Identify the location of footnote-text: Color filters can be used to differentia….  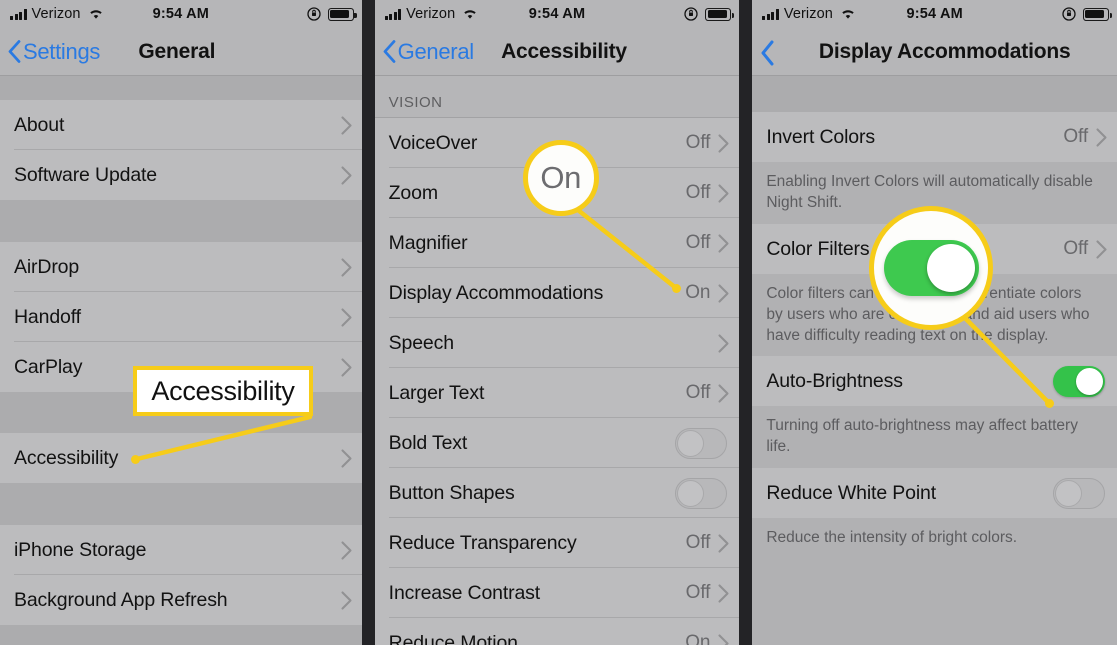
(928, 314).